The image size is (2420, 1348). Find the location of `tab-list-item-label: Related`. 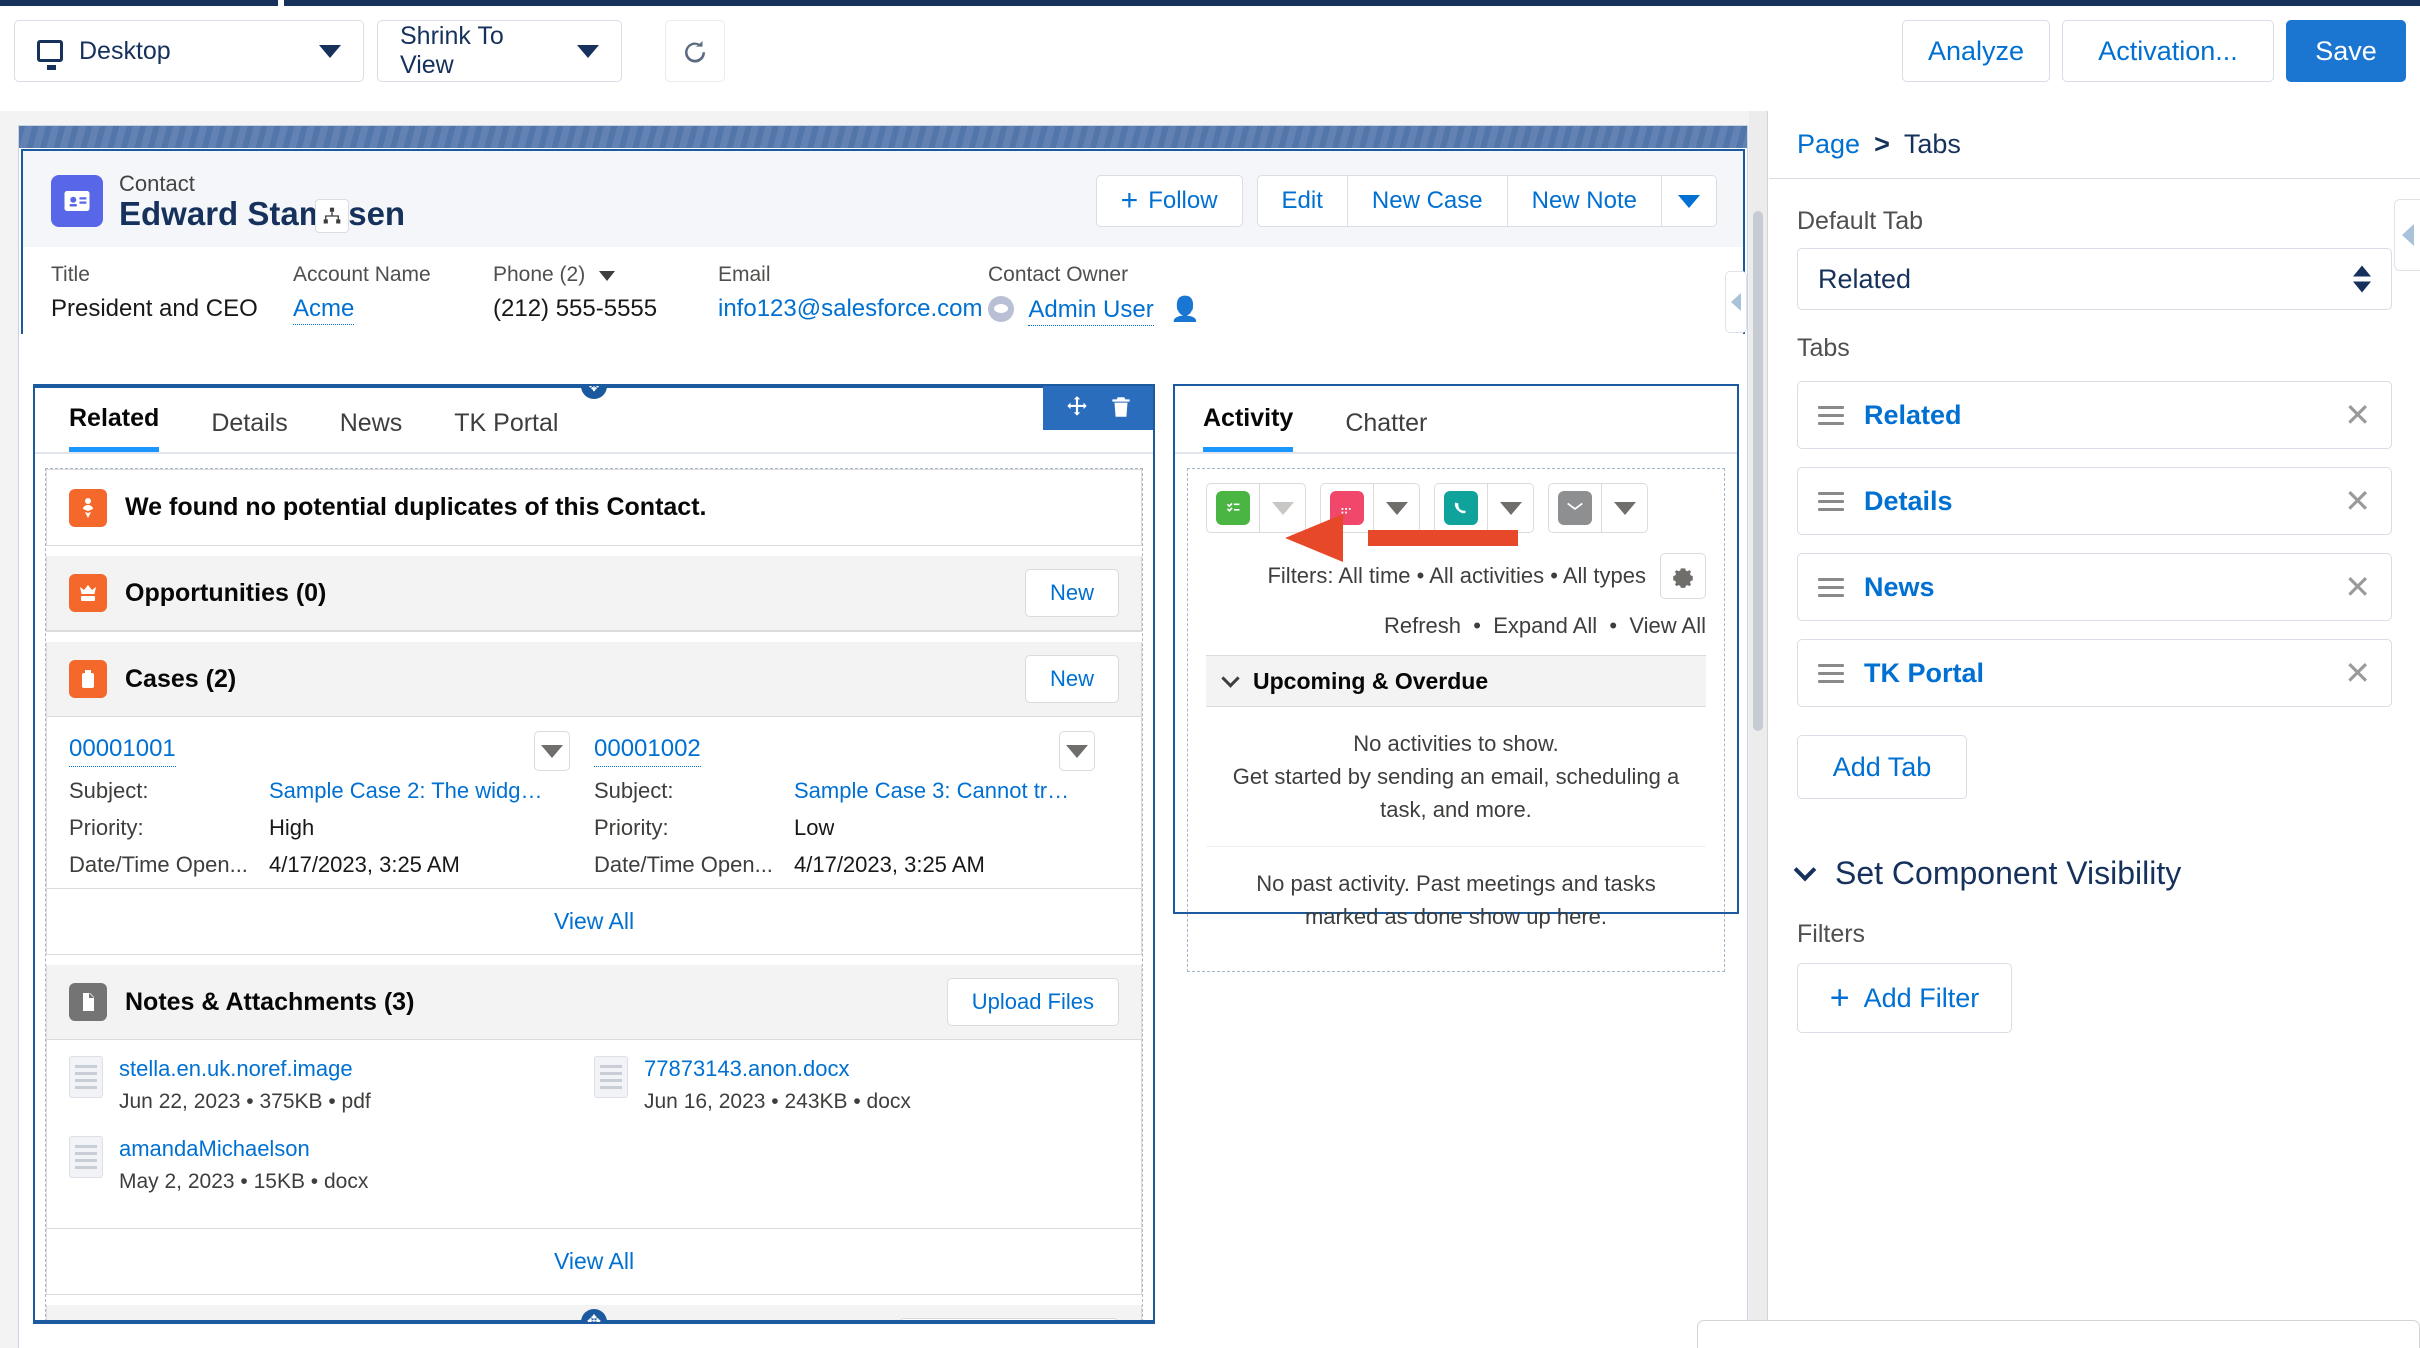

tab-list-item-label: Related is located at coordinates (1913, 415).